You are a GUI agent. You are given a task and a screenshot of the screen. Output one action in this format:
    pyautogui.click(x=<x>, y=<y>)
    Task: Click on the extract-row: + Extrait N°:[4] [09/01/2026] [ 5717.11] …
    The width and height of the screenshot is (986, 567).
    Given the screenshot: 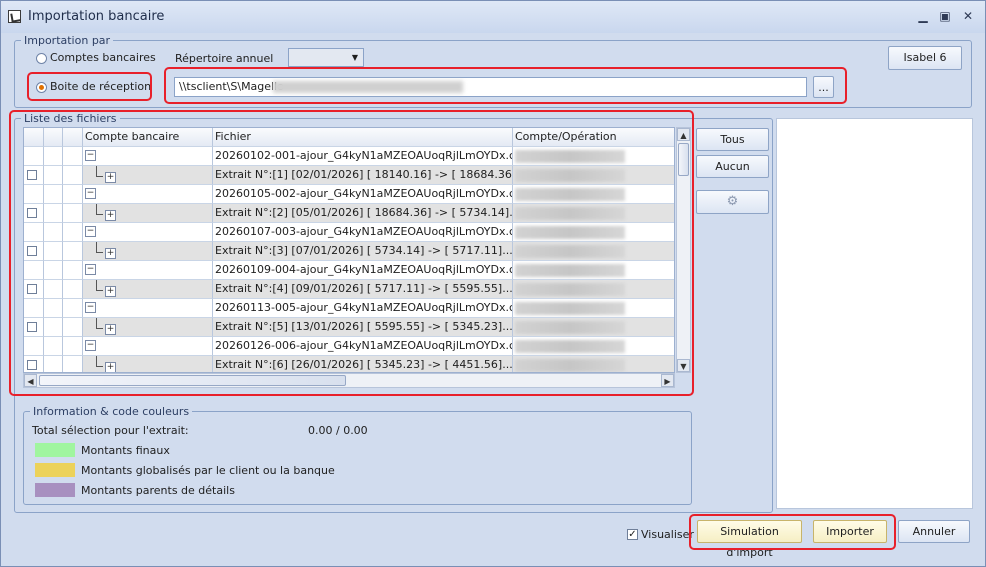 What is the action you would take?
    pyautogui.click(x=349, y=289)
    